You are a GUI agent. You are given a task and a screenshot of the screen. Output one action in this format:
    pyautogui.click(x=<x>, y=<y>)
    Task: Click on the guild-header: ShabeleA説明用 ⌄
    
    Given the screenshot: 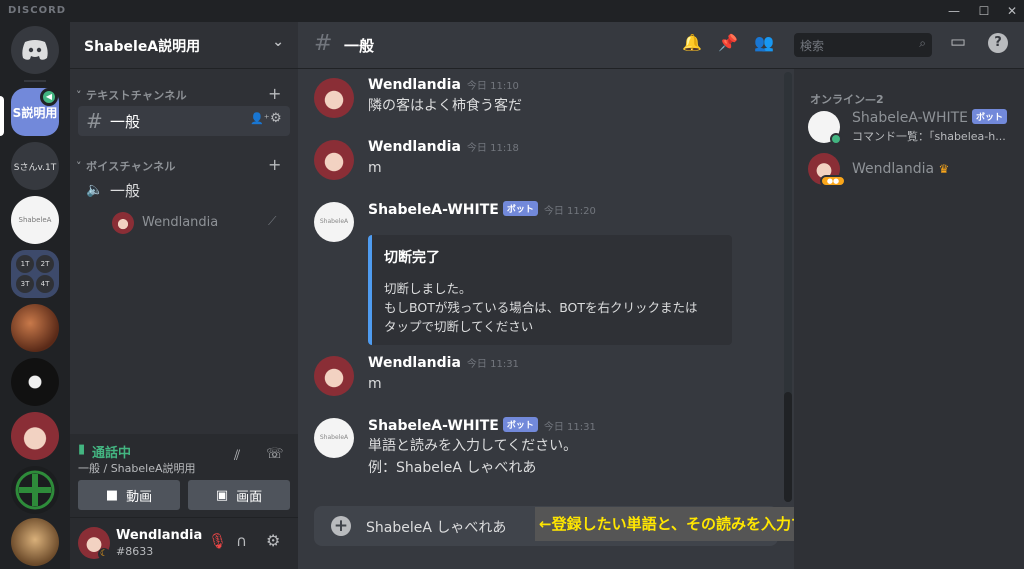 What is the action you would take?
    pyautogui.click(x=184, y=45)
    